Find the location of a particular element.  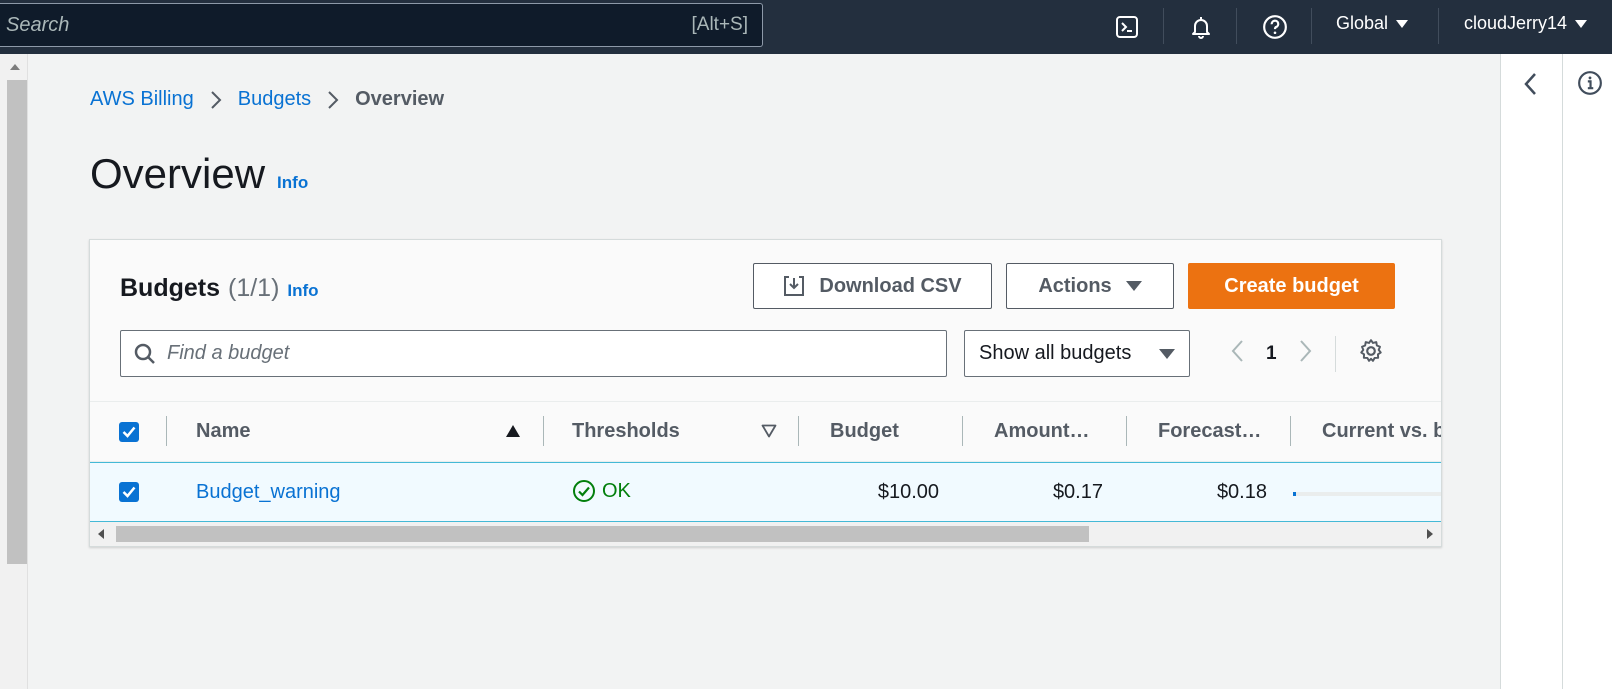

breadcrumb: AWS Billing Budgets Overview is located at coordinates (267, 99).